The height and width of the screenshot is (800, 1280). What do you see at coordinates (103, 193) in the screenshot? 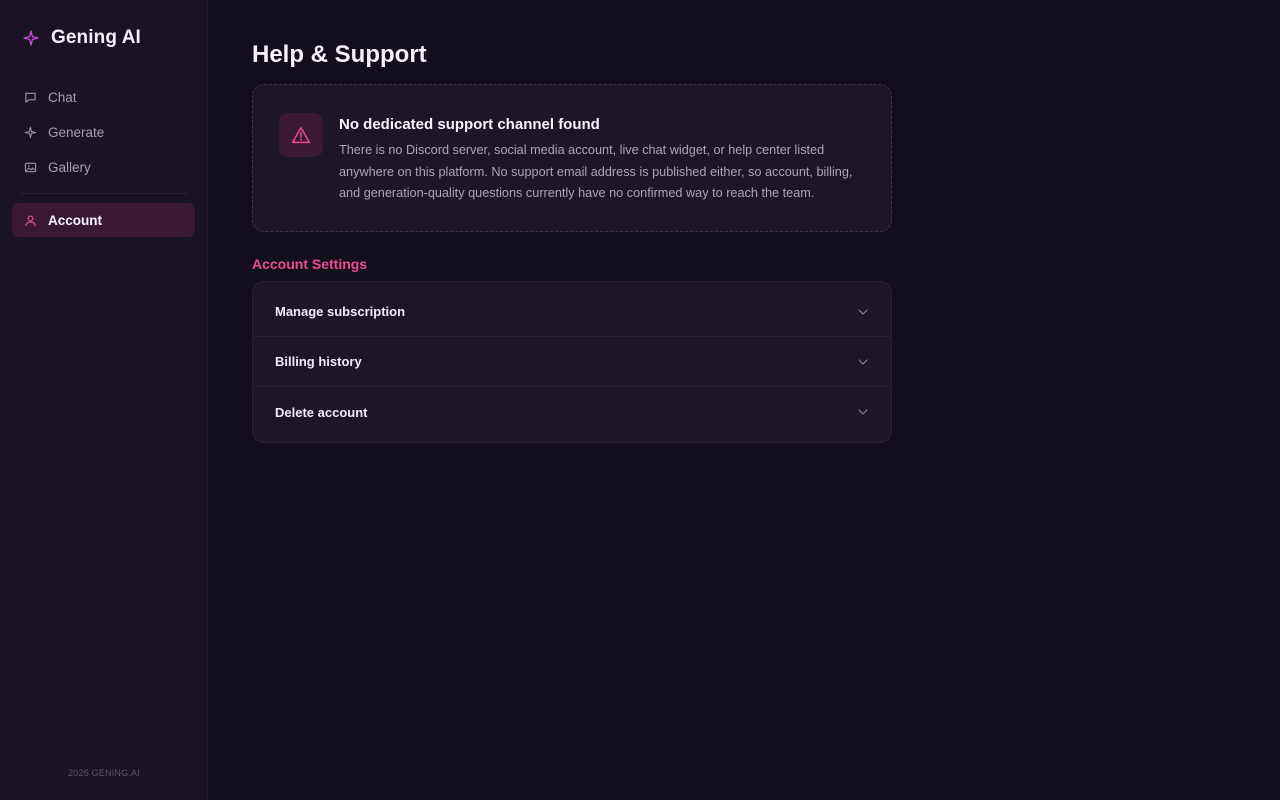
I see `sidebar-divider` at bounding box center [103, 193].